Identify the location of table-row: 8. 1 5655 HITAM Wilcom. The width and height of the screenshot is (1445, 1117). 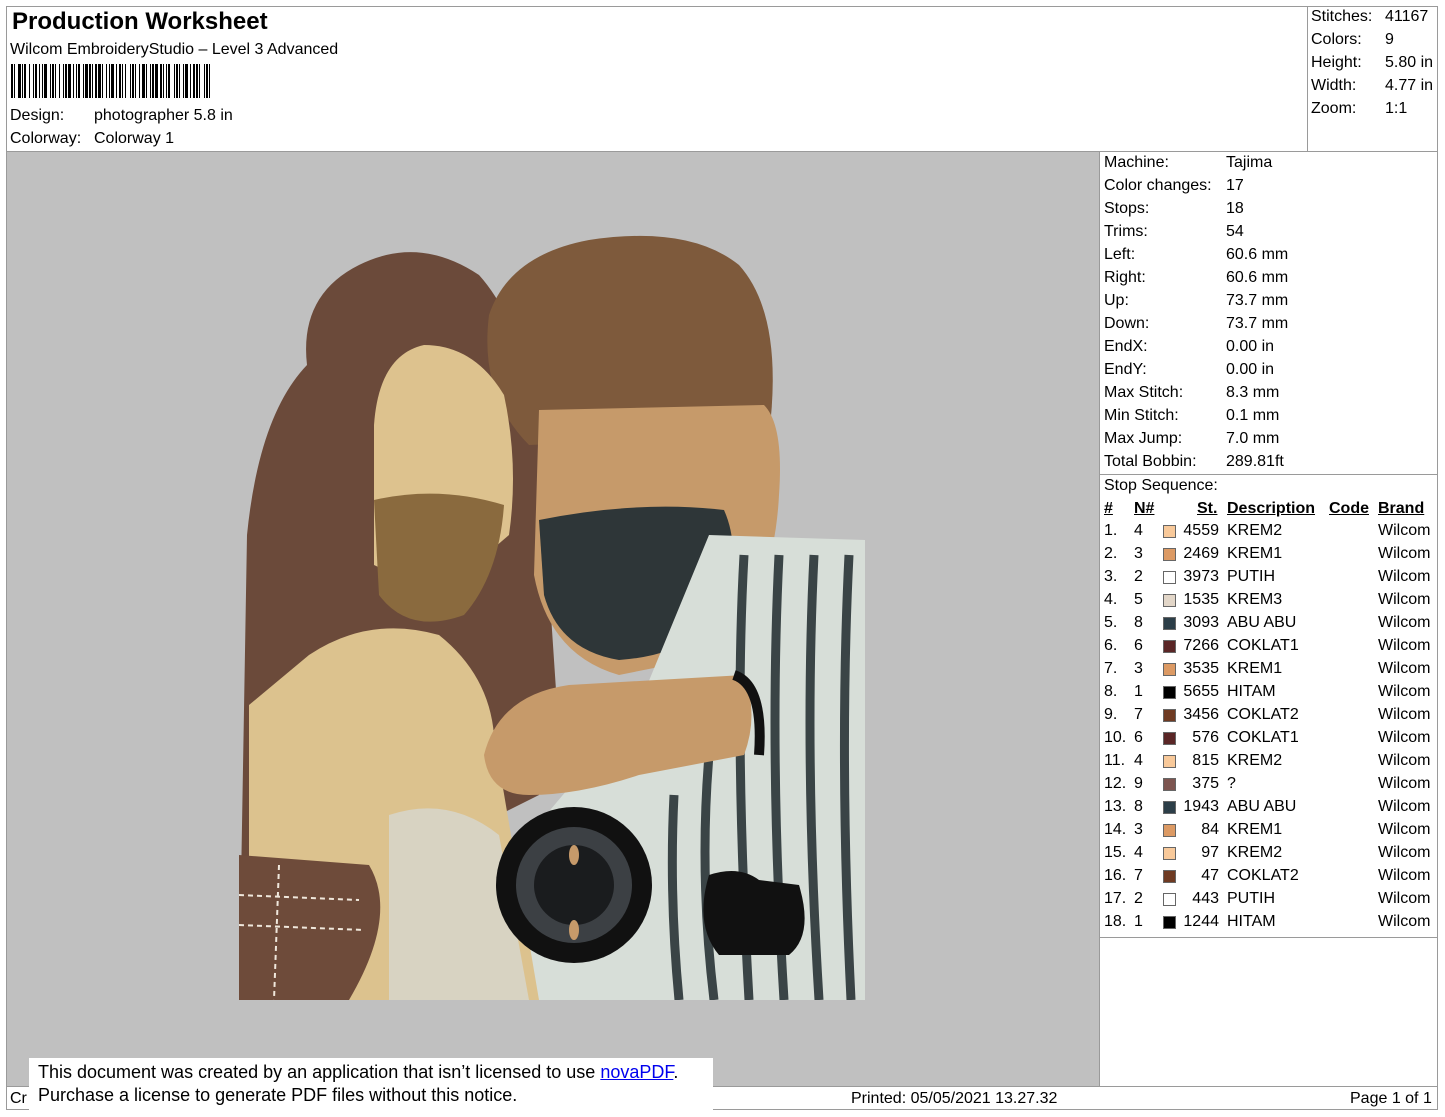
(1271, 694).